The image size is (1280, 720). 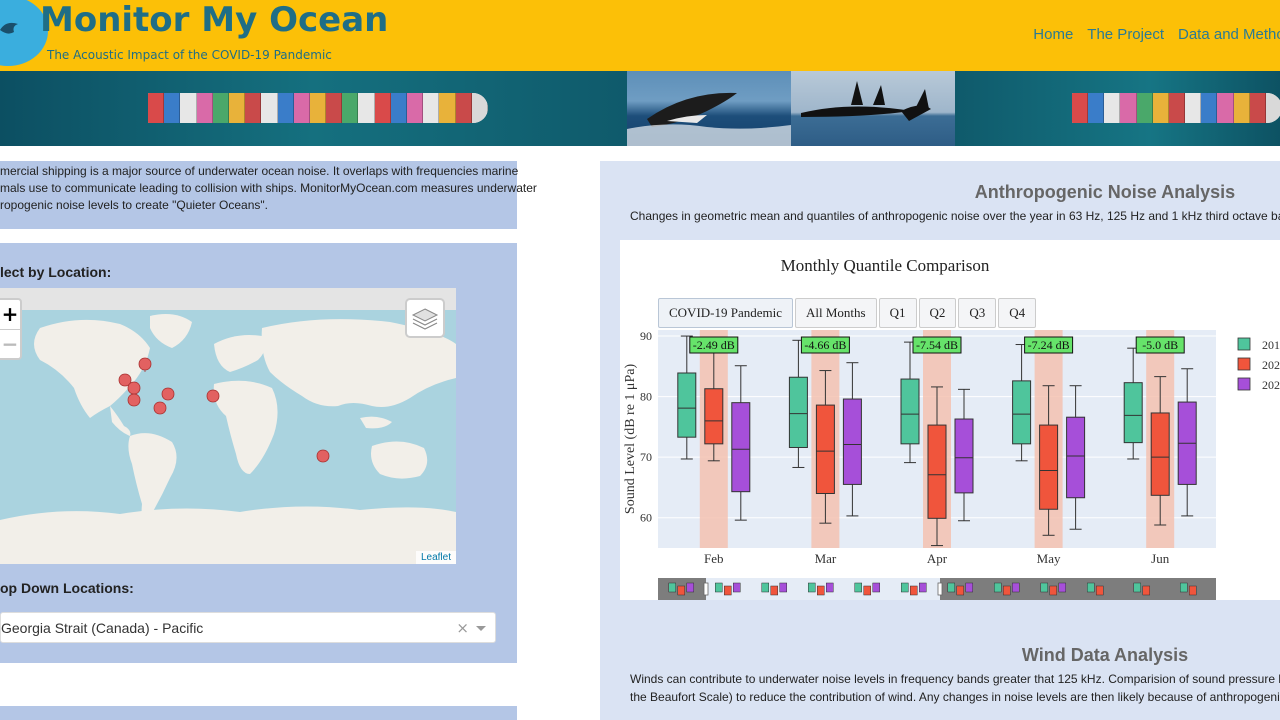 What do you see at coordinates (630, 439) in the screenshot?
I see `y-axis-label: Sound Level (dB re 1 μPa)` at bounding box center [630, 439].